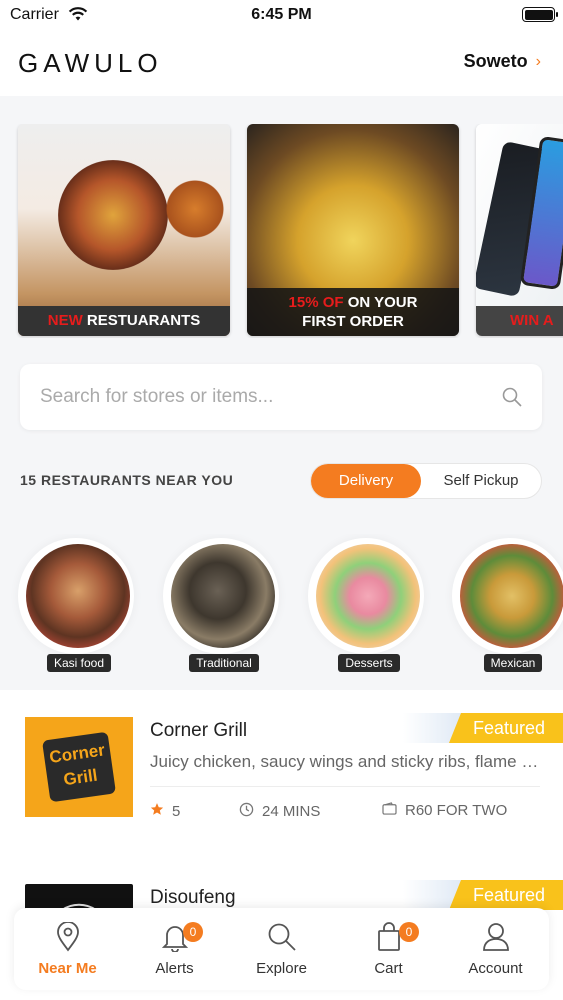  What do you see at coordinates (127, 480) in the screenshot?
I see `restaurants-count: 15 RESTAURANTS NEAR YOU` at bounding box center [127, 480].